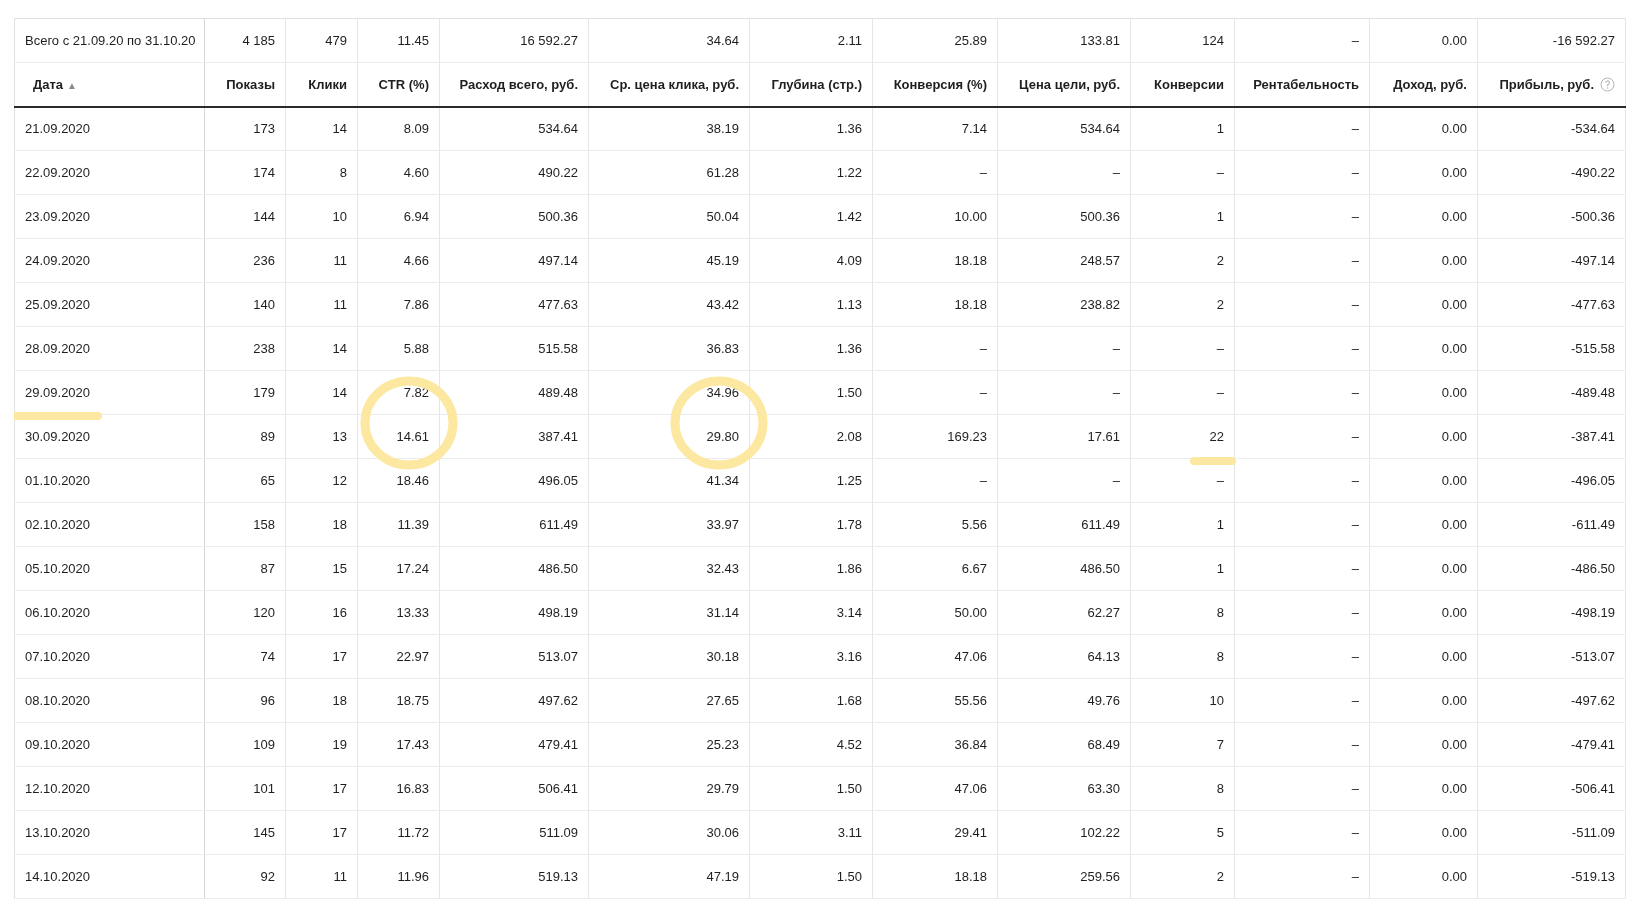 Image resolution: width=1645 pixels, height=915 pixels. I want to click on table-cell: -513.07, so click(1551, 656).